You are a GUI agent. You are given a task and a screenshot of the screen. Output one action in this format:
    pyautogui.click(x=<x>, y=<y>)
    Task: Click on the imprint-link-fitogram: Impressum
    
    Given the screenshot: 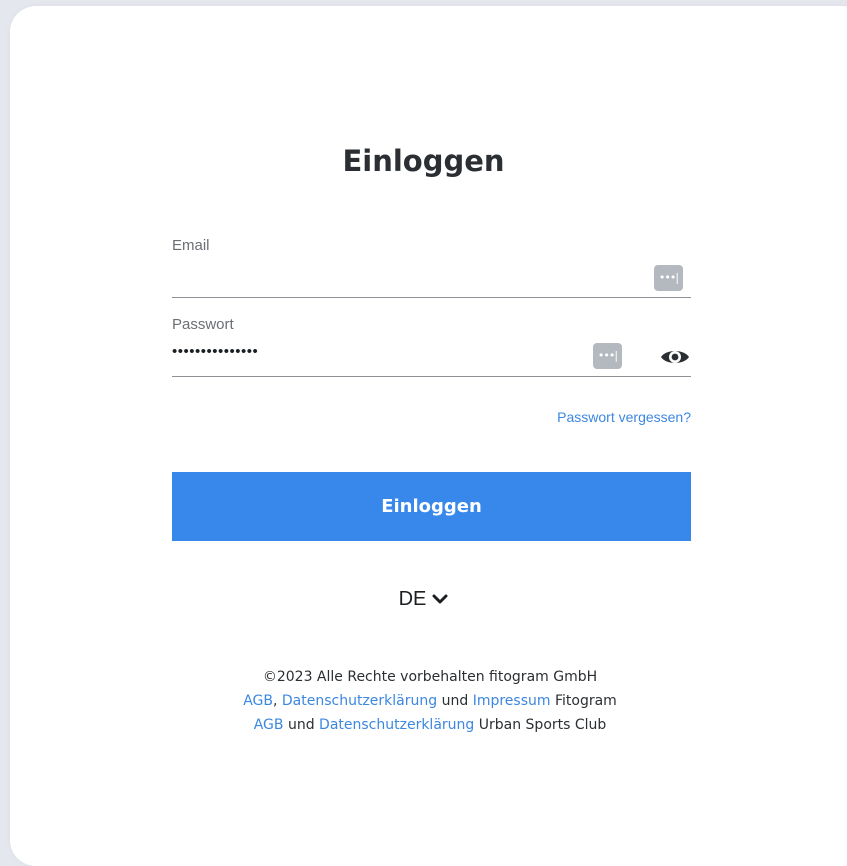 What is the action you would take?
    pyautogui.click(x=512, y=701)
    